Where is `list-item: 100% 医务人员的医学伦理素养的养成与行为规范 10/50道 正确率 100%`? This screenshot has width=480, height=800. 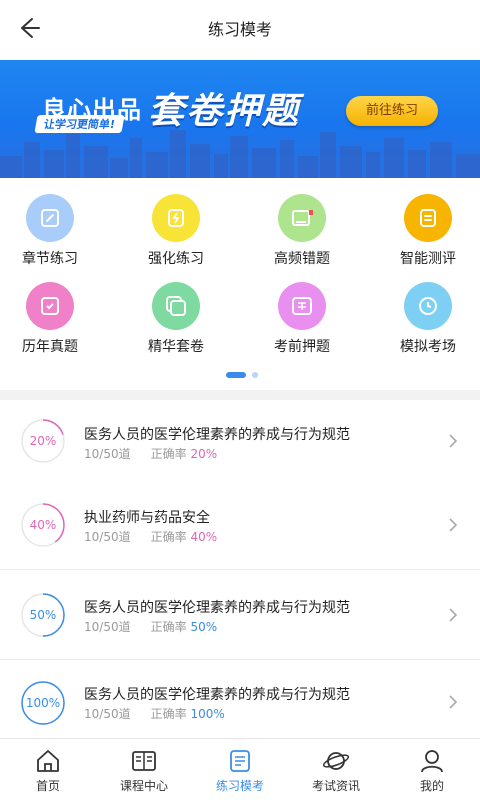 list-item: 100% 医务人员的医学伦理素养的养成与行为规范 10/50道 正确率 100% is located at coordinates (240, 700).